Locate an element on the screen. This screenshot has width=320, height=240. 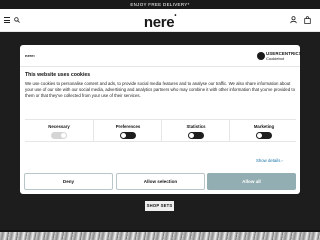
allow-all-button: Allow all is located at coordinates (251, 181).